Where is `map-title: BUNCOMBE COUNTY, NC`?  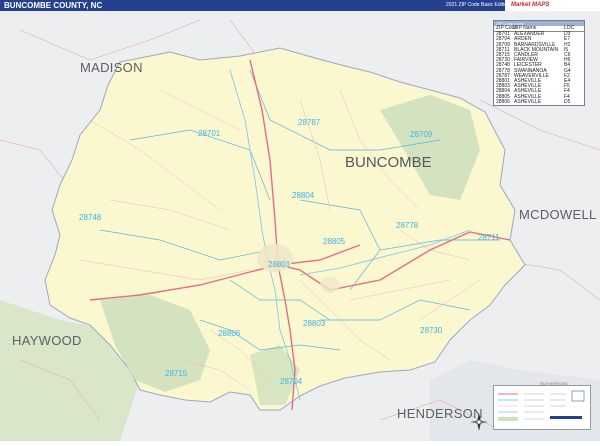
map-title: BUNCOMBE COUNTY, NC is located at coordinates (53, 5).